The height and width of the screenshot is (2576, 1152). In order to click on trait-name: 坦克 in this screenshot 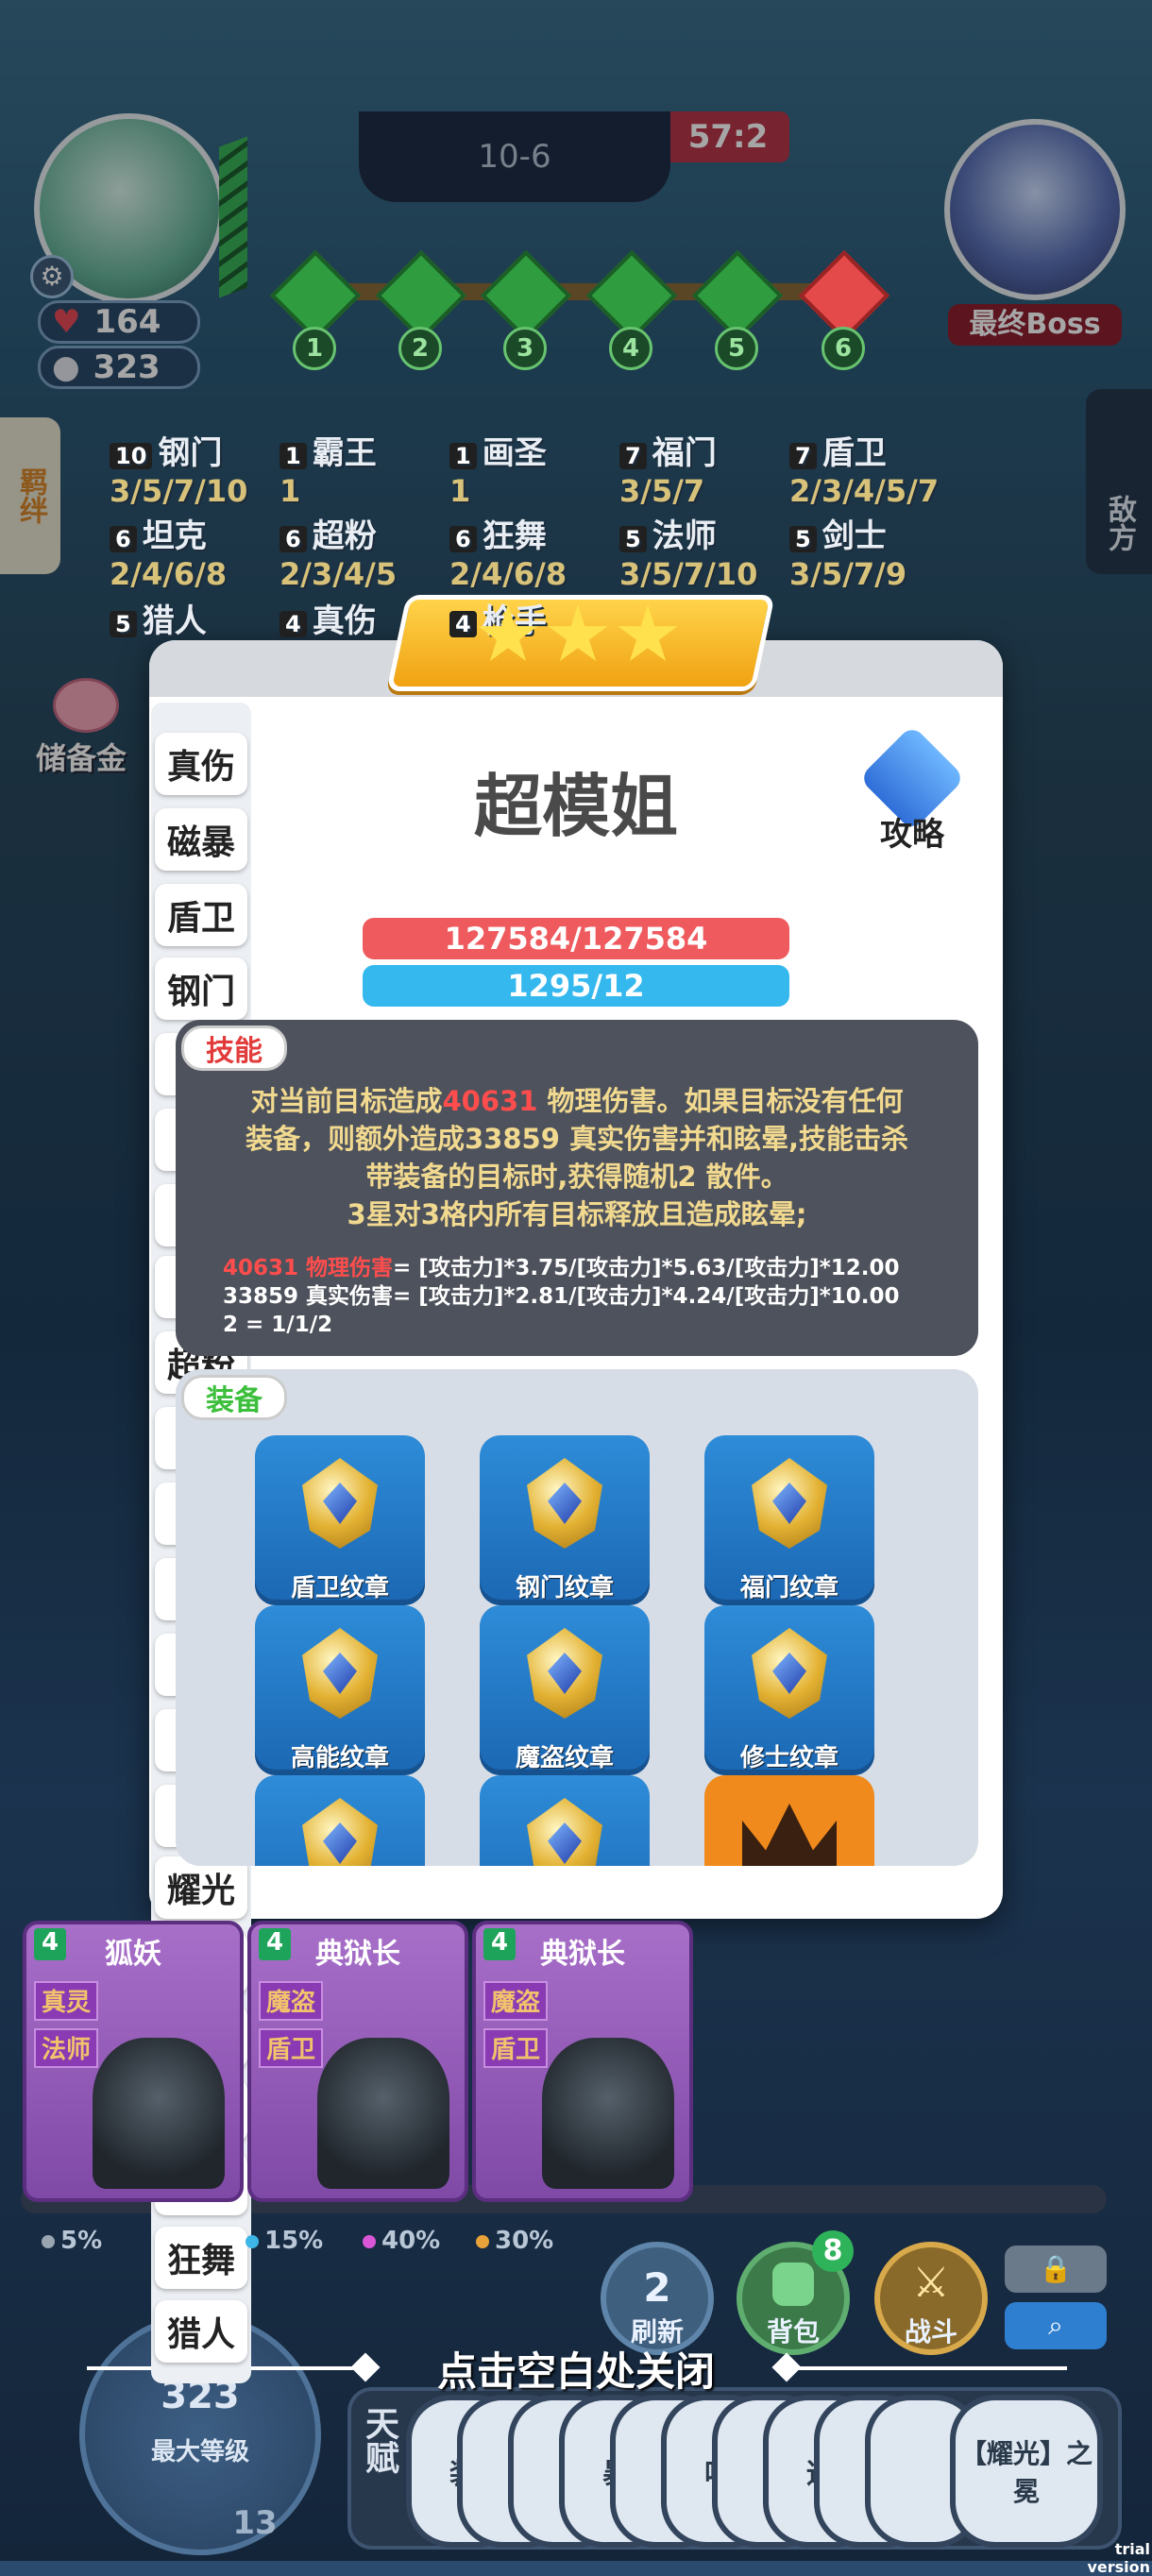, I will do `click(174, 536)`.